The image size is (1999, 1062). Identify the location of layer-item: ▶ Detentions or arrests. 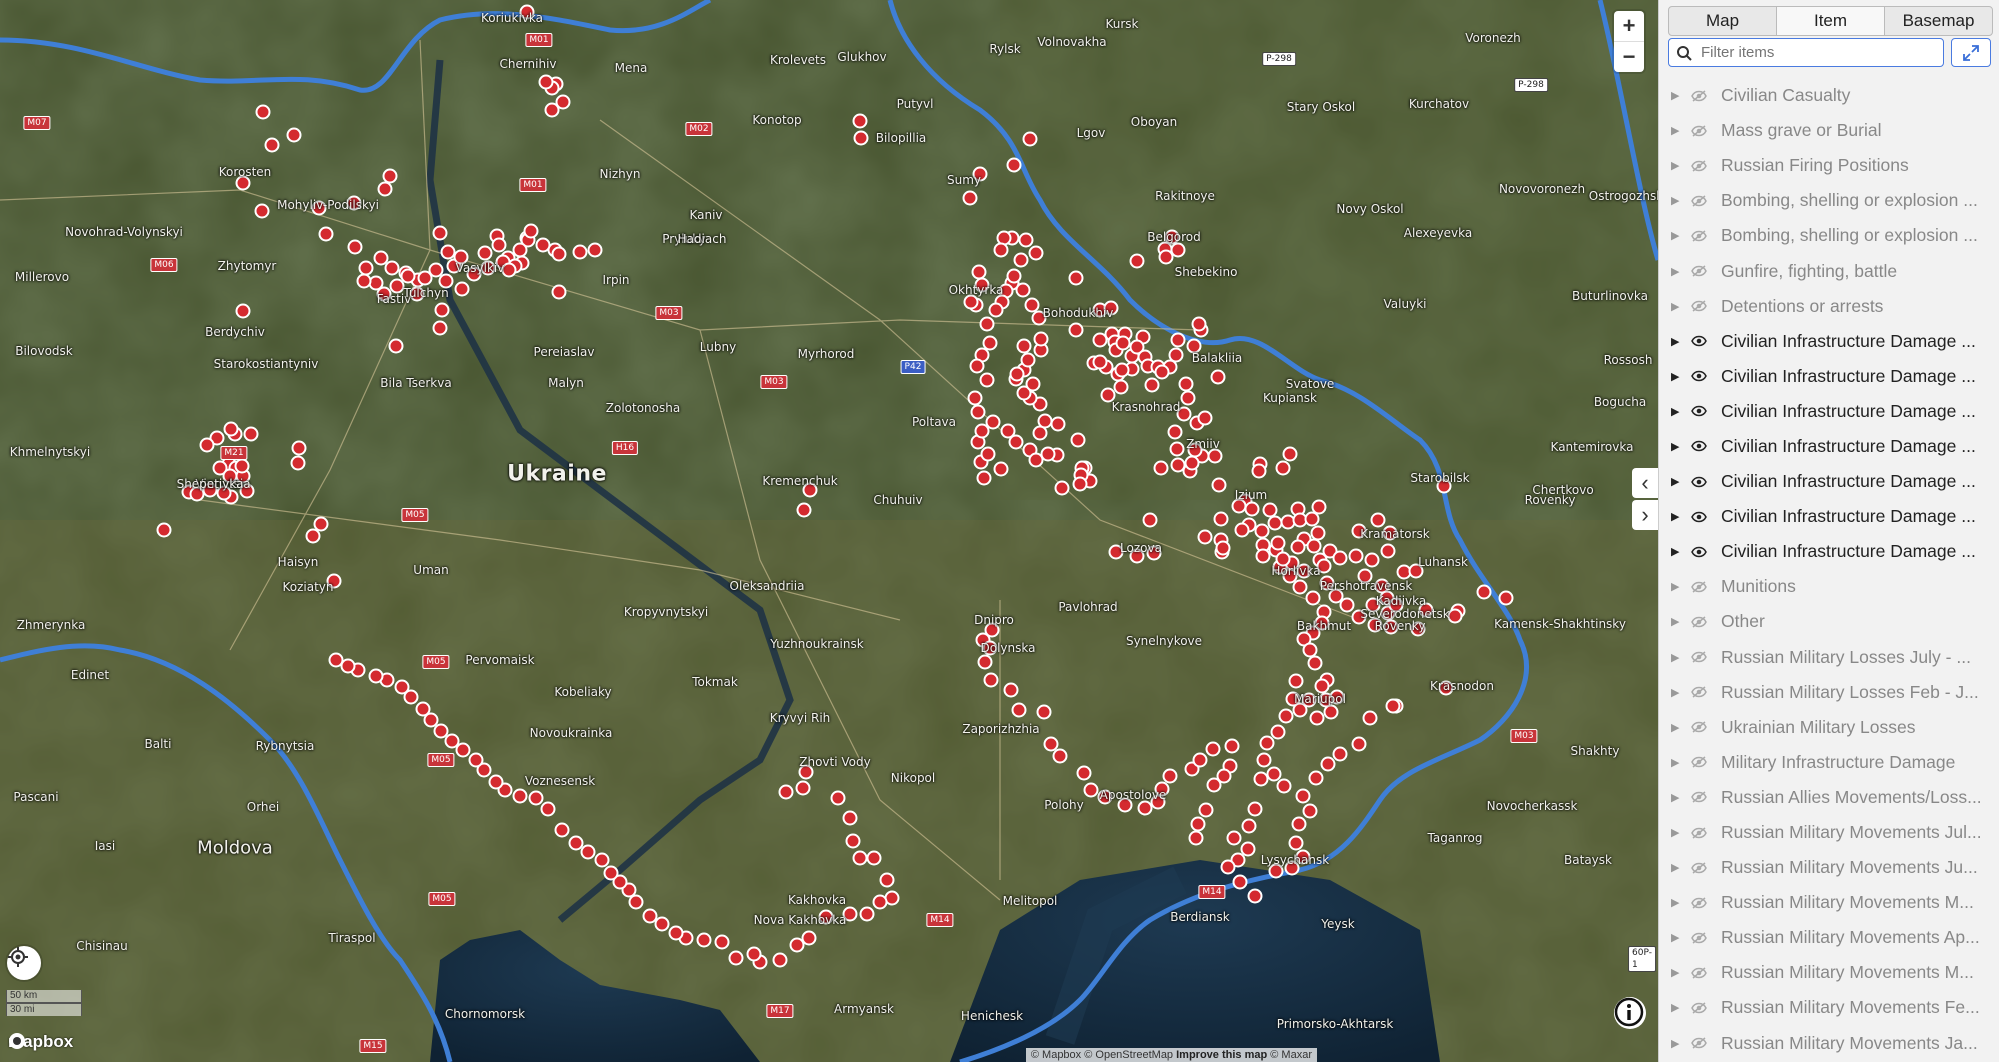
(1829, 306).